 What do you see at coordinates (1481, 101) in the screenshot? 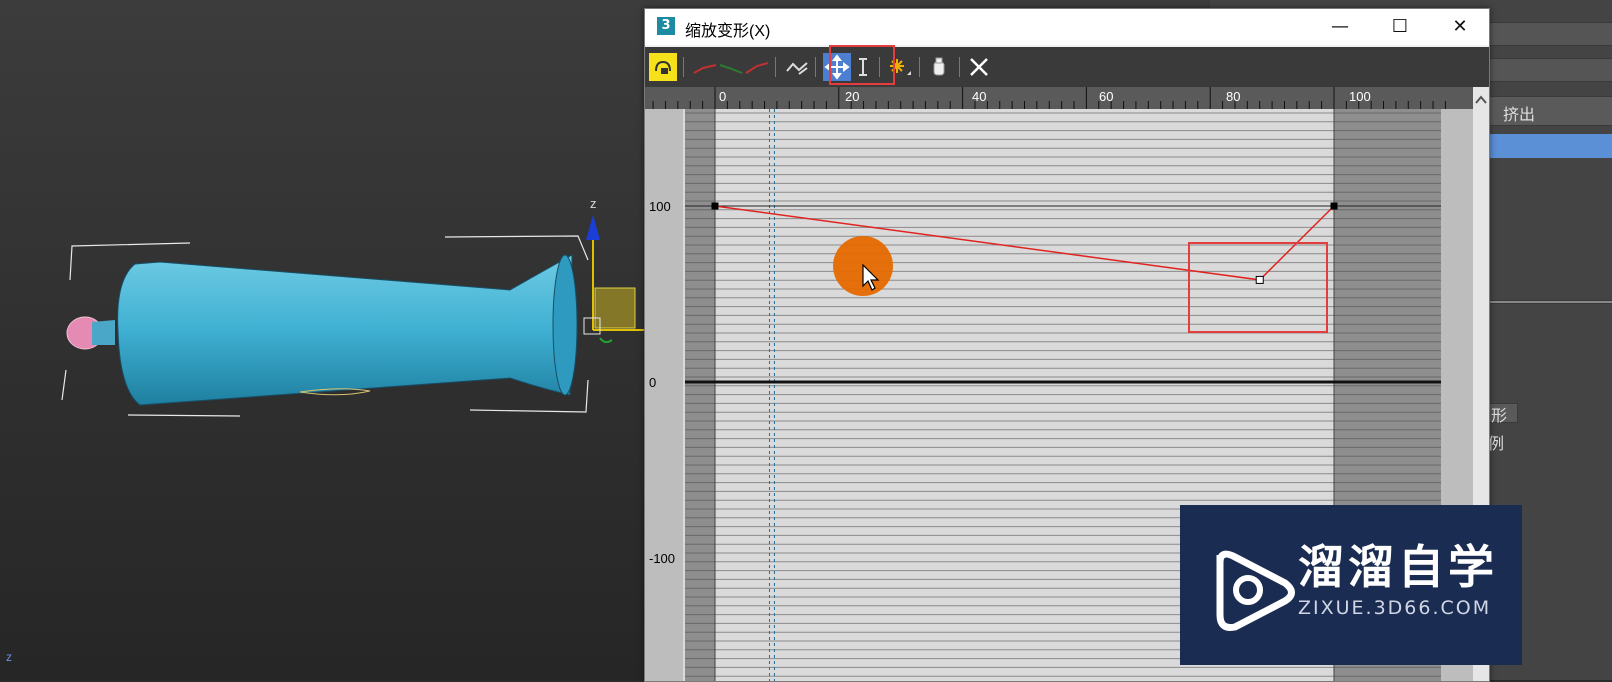
I see `scroll-up-arrow-icon` at bounding box center [1481, 101].